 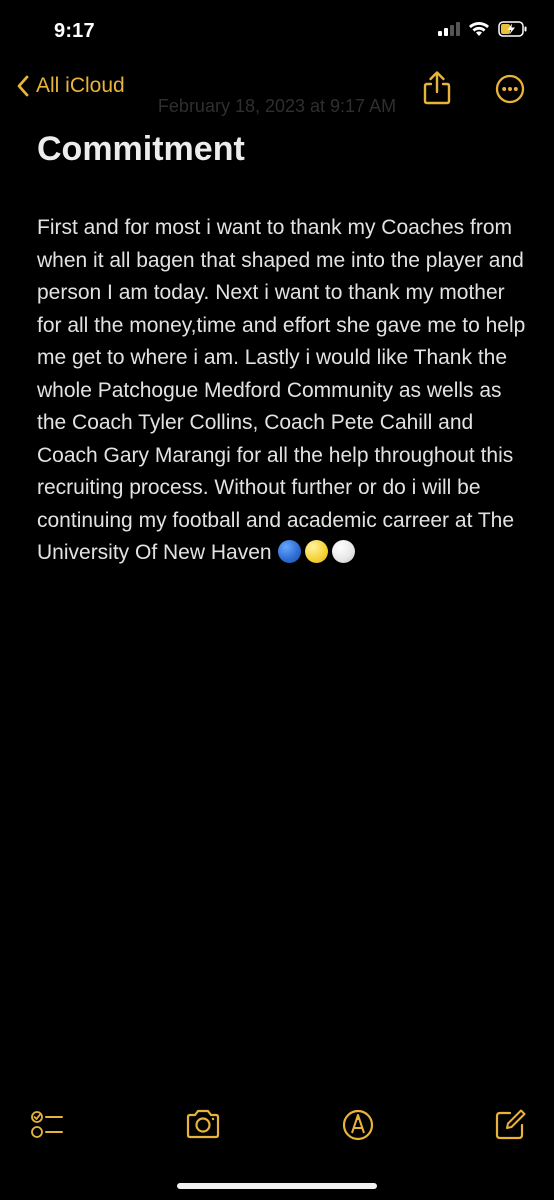 I want to click on compose-icon, so click(x=510, y=1124).